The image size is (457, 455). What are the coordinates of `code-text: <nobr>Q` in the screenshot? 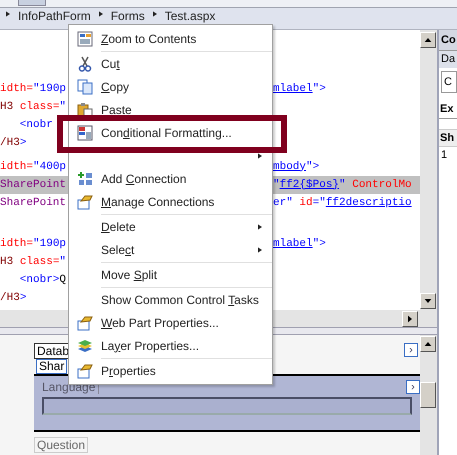 It's located at (43, 280).